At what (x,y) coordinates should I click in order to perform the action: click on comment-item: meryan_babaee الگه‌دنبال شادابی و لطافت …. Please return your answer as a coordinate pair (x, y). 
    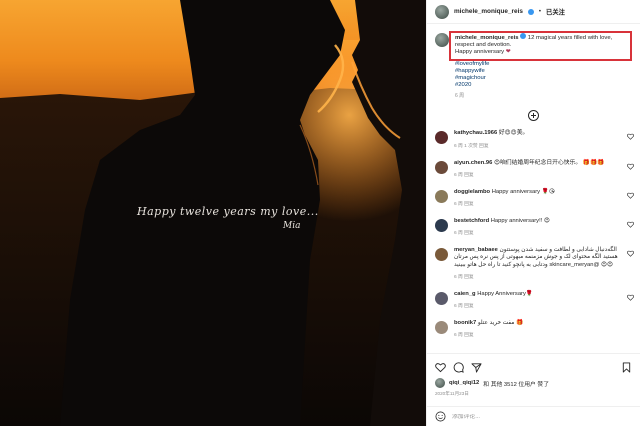
    Looking at the image, I should click on (533, 263).